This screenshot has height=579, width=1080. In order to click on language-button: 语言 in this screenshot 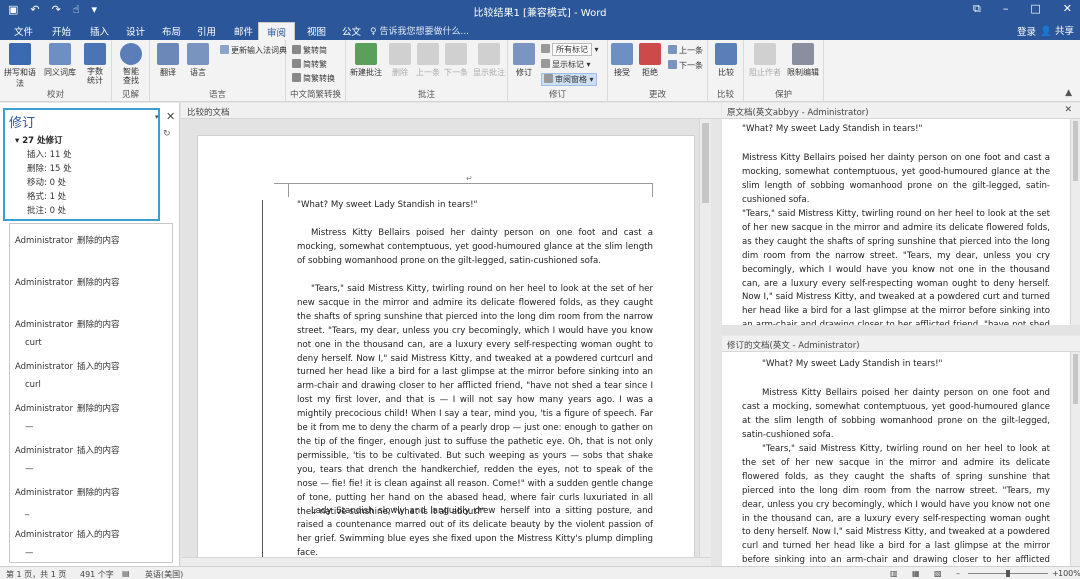, I will do `click(198, 60)`.